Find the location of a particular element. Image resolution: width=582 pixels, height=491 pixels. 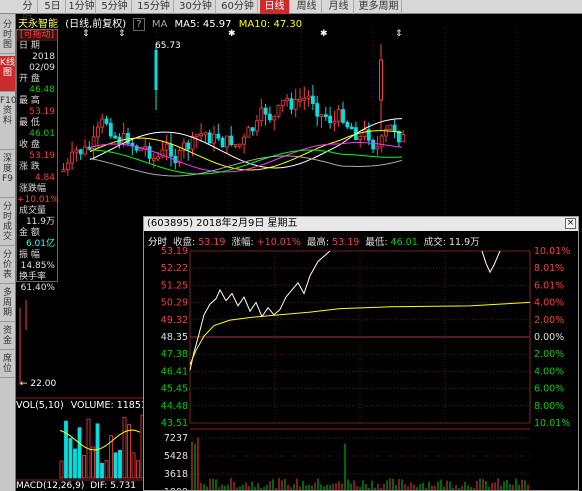

popup-title-bar: (603895) 2018年2月9日 星期五 × is located at coordinates (361, 224).